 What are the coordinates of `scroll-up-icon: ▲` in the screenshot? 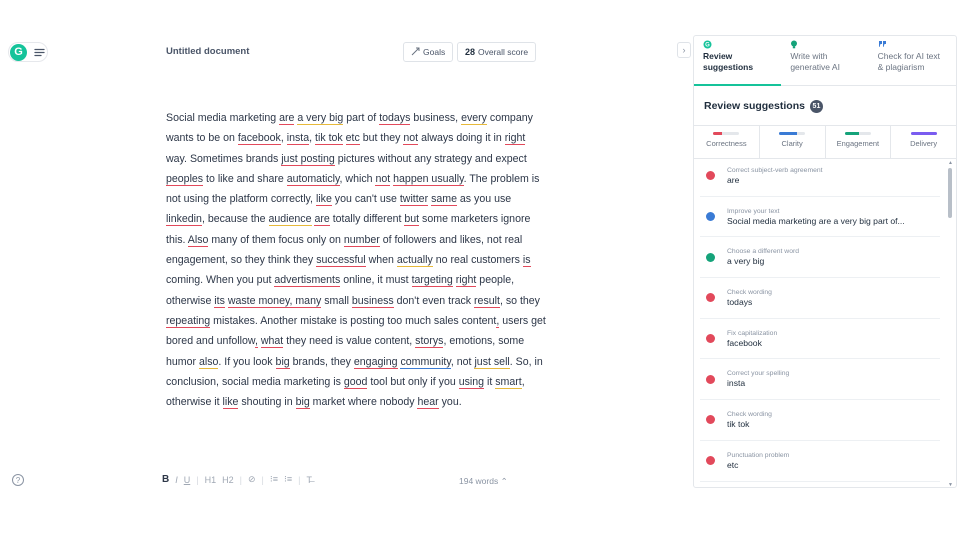 It's located at (950, 163).